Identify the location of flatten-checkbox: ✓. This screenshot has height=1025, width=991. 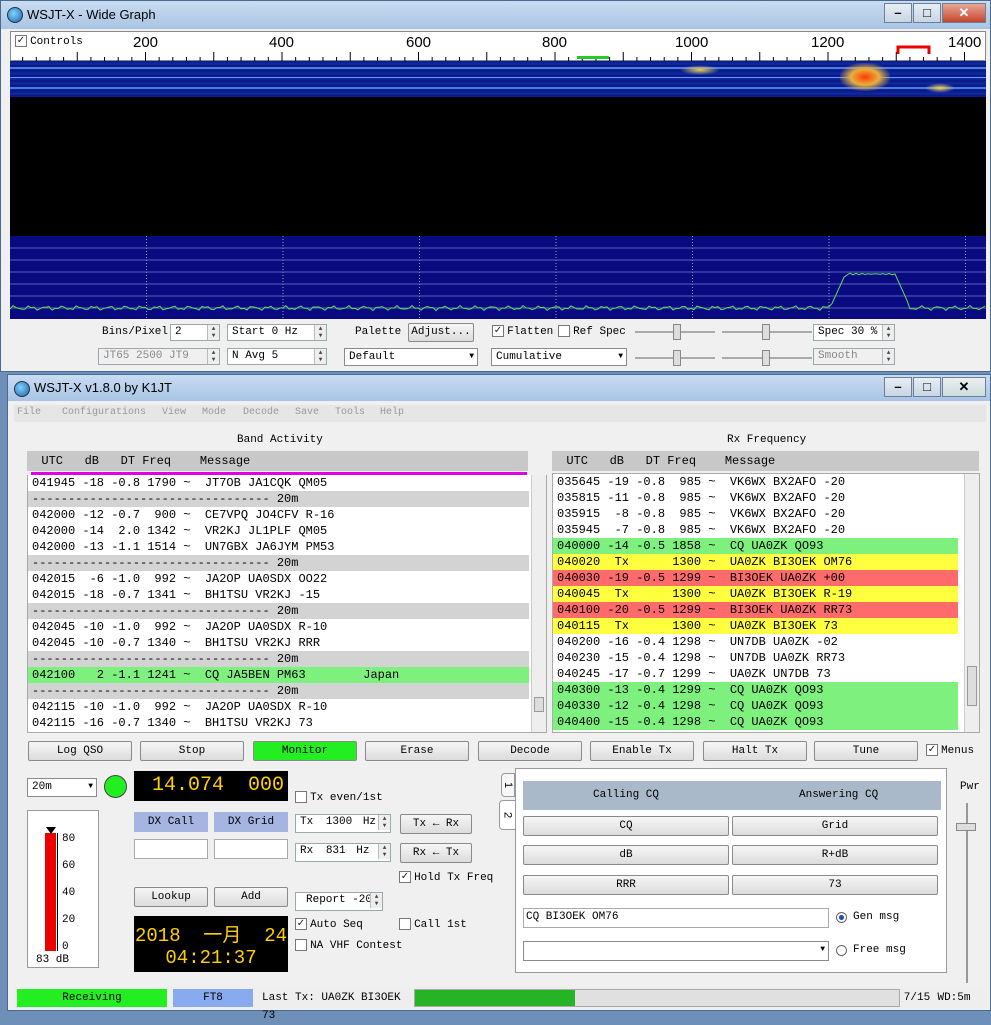
(498, 331).